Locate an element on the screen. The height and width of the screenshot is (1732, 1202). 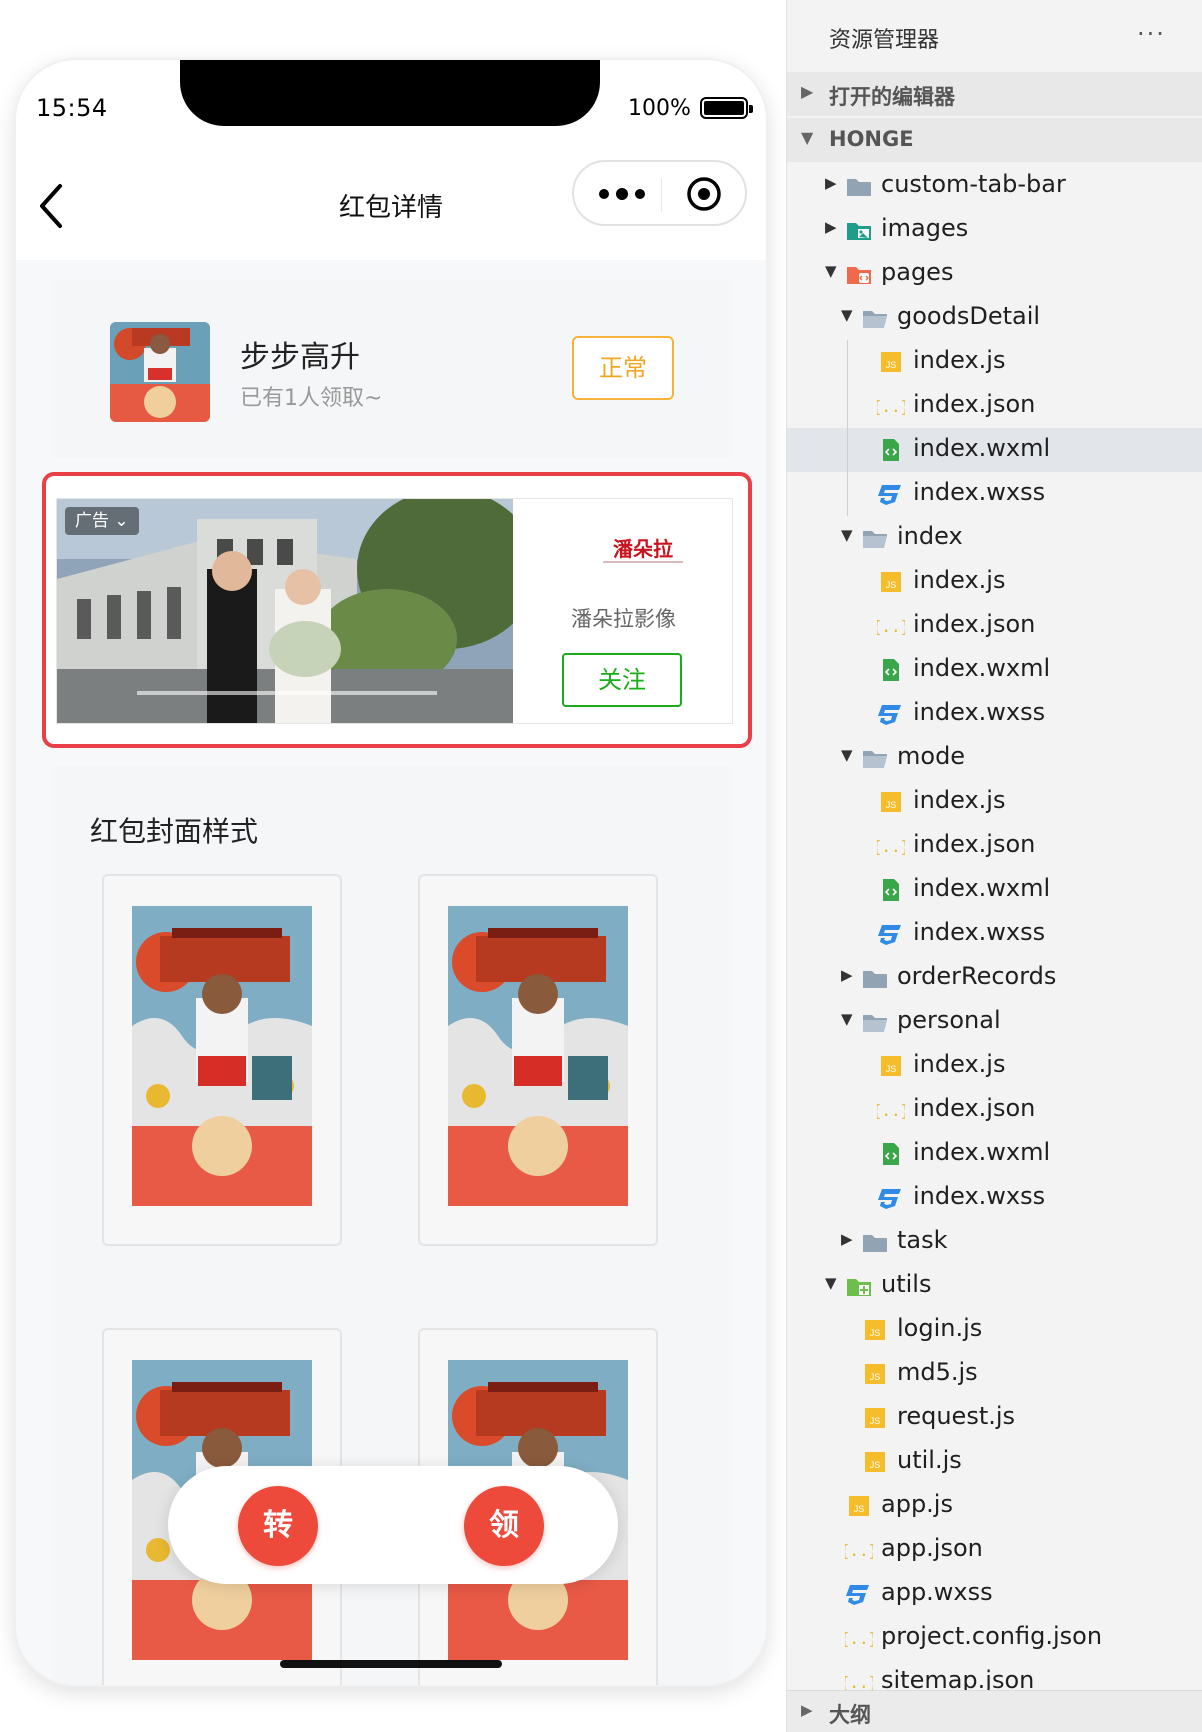
tree-folder: ▶ task is located at coordinates (994, 1242).